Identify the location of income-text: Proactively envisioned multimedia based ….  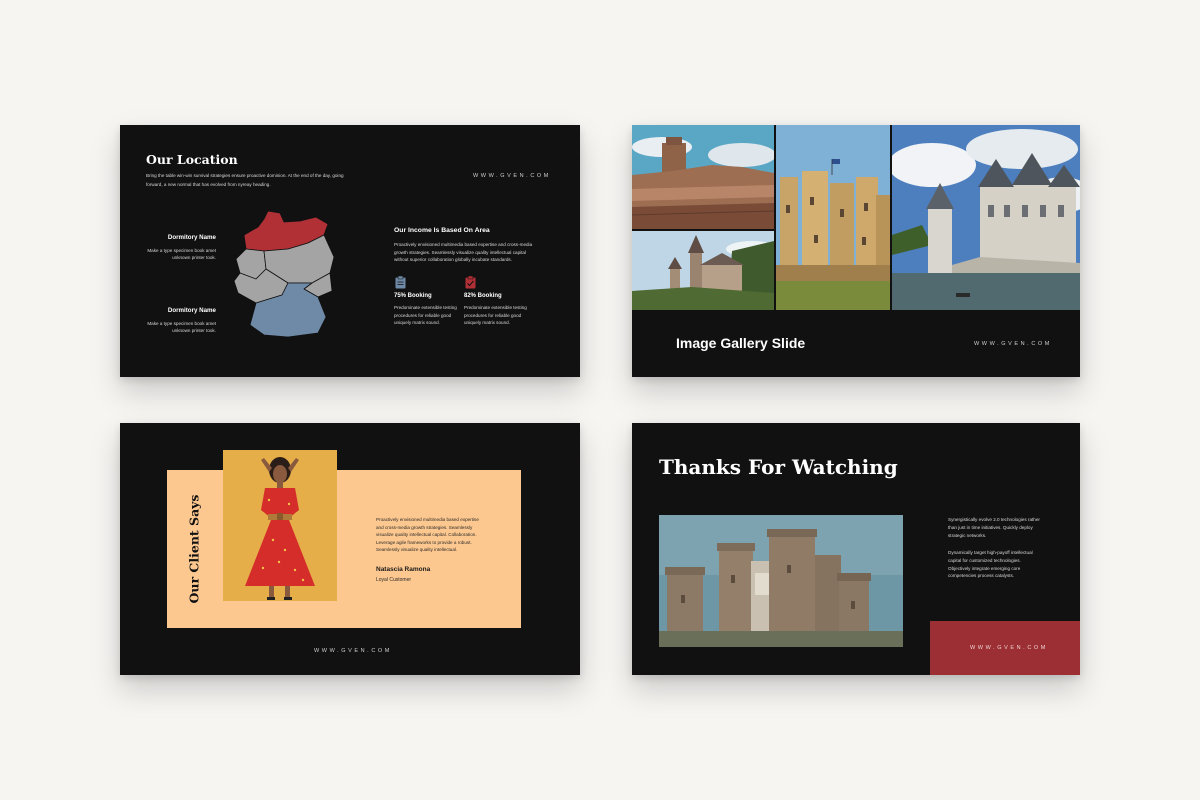
(463, 252).